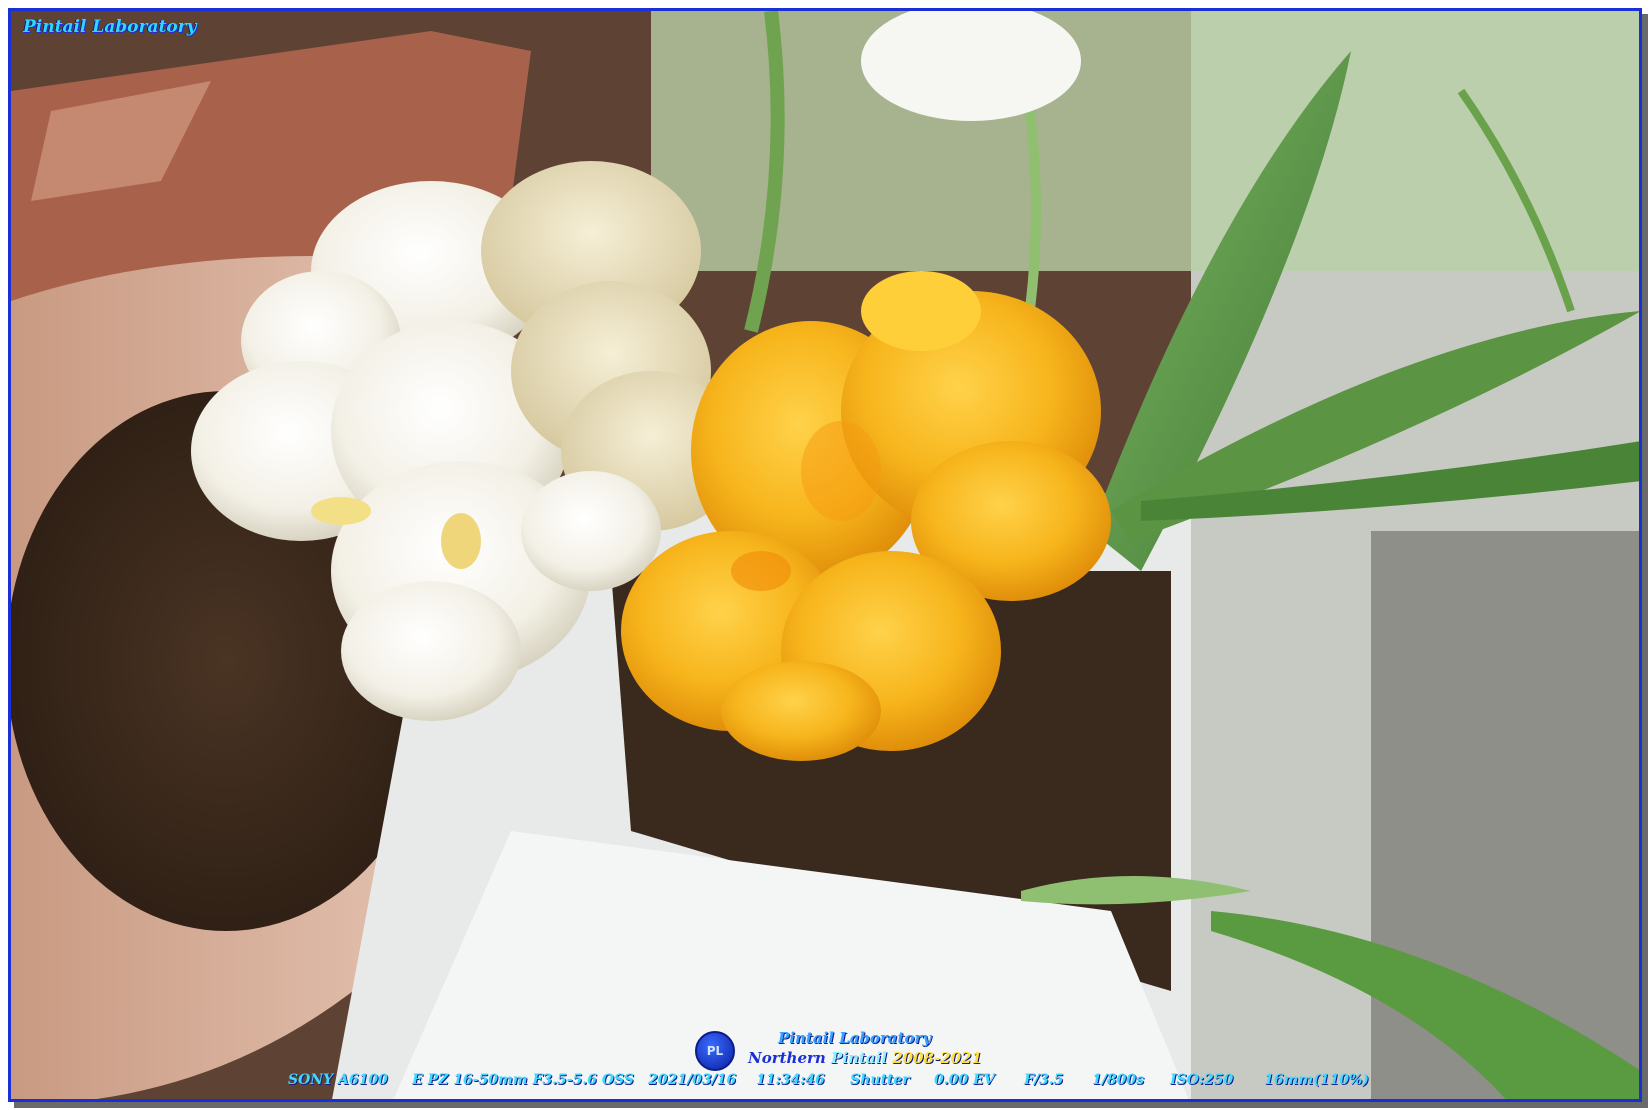 This screenshot has height=1110, width=1650. I want to click on exif-date: 2021/03/16, so click(692, 1080).